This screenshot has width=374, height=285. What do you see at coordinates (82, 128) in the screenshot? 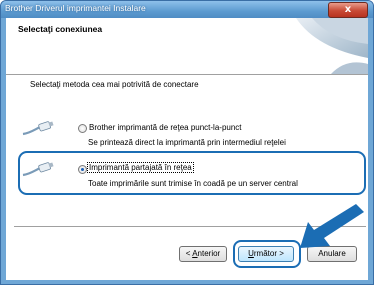
I see `peer-to-peer-radio` at bounding box center [82, 128].